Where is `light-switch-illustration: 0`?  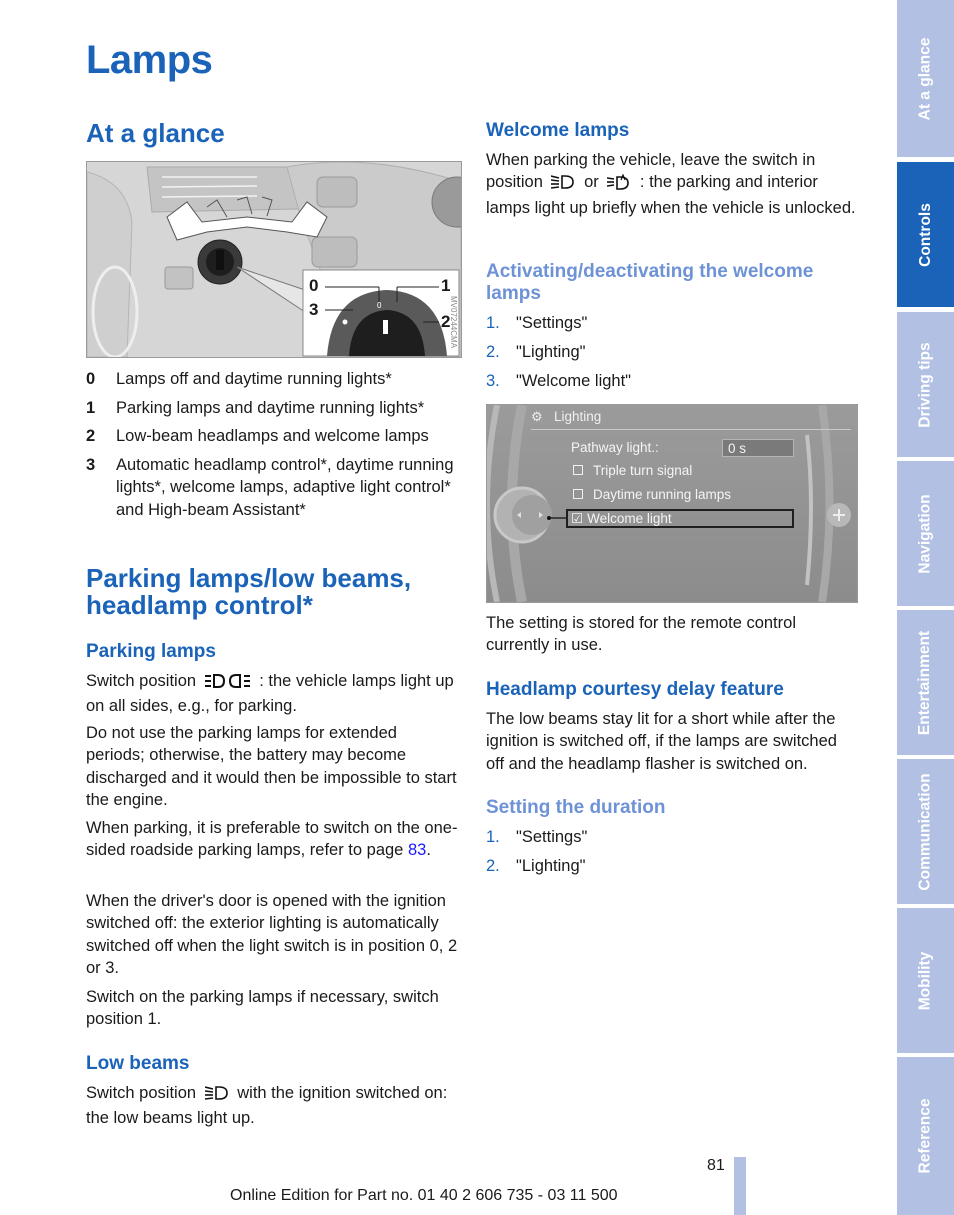 light-switch-illustration: 0 is located at coordinates (274, 259).